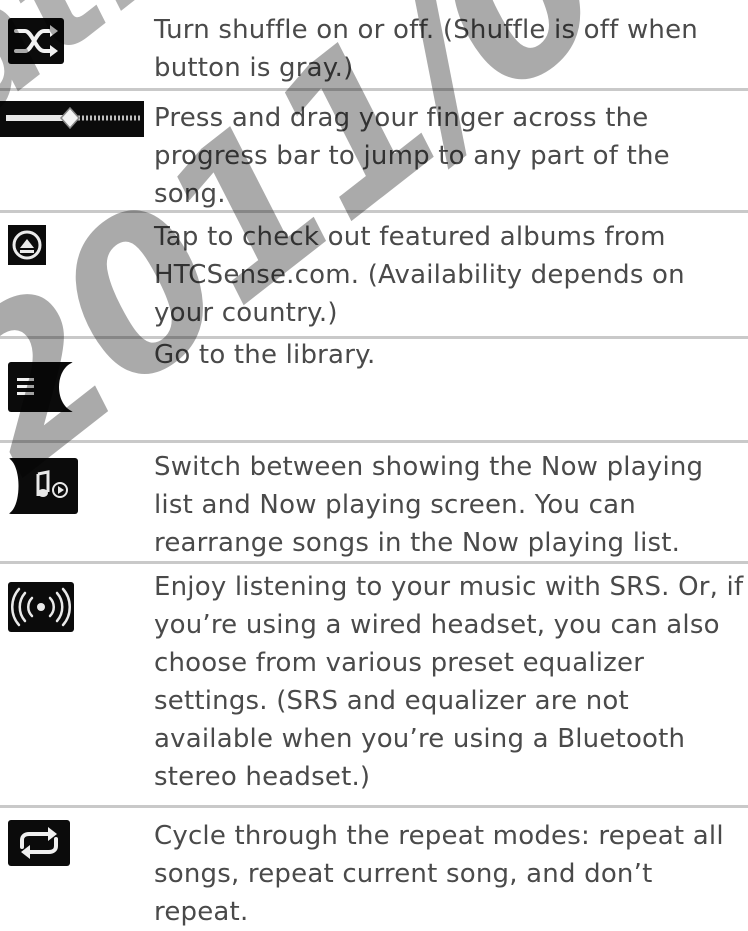  Describe the element at coordinates (36, 43) in the screenshot. I see `shuffle-icon` at that location.